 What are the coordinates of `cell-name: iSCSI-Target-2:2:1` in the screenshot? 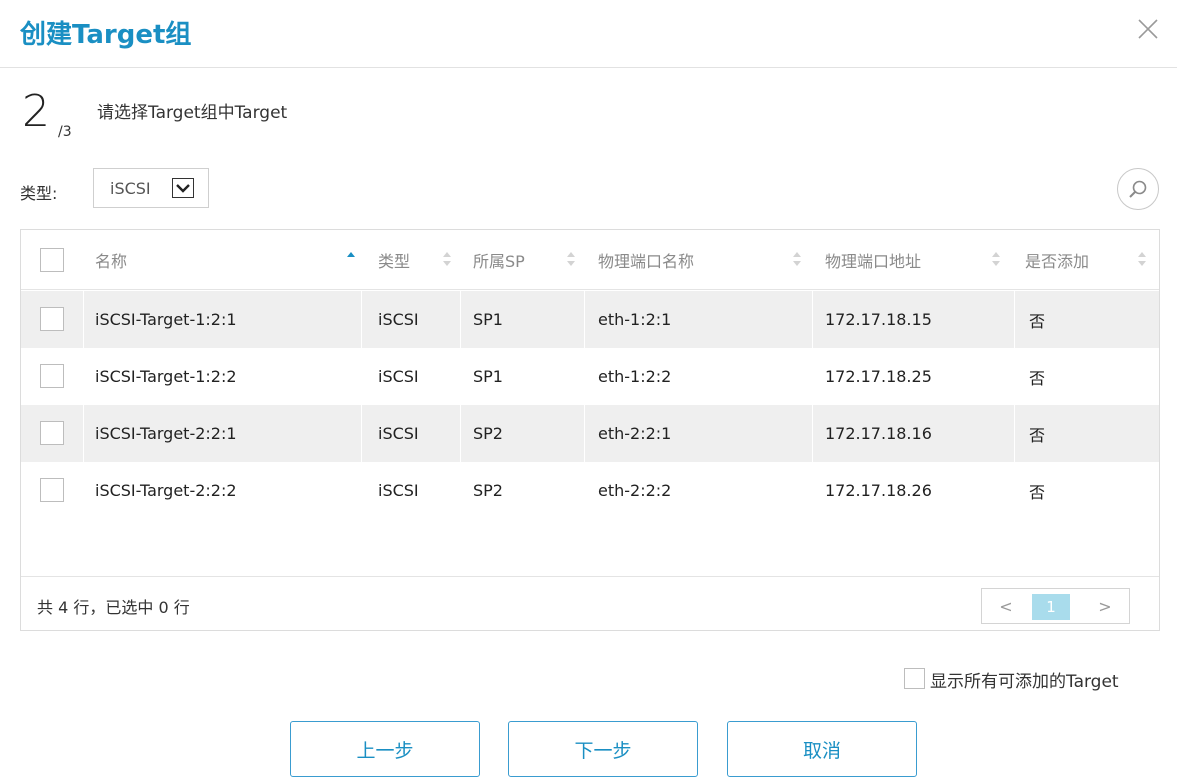 It's located at (166, 433).